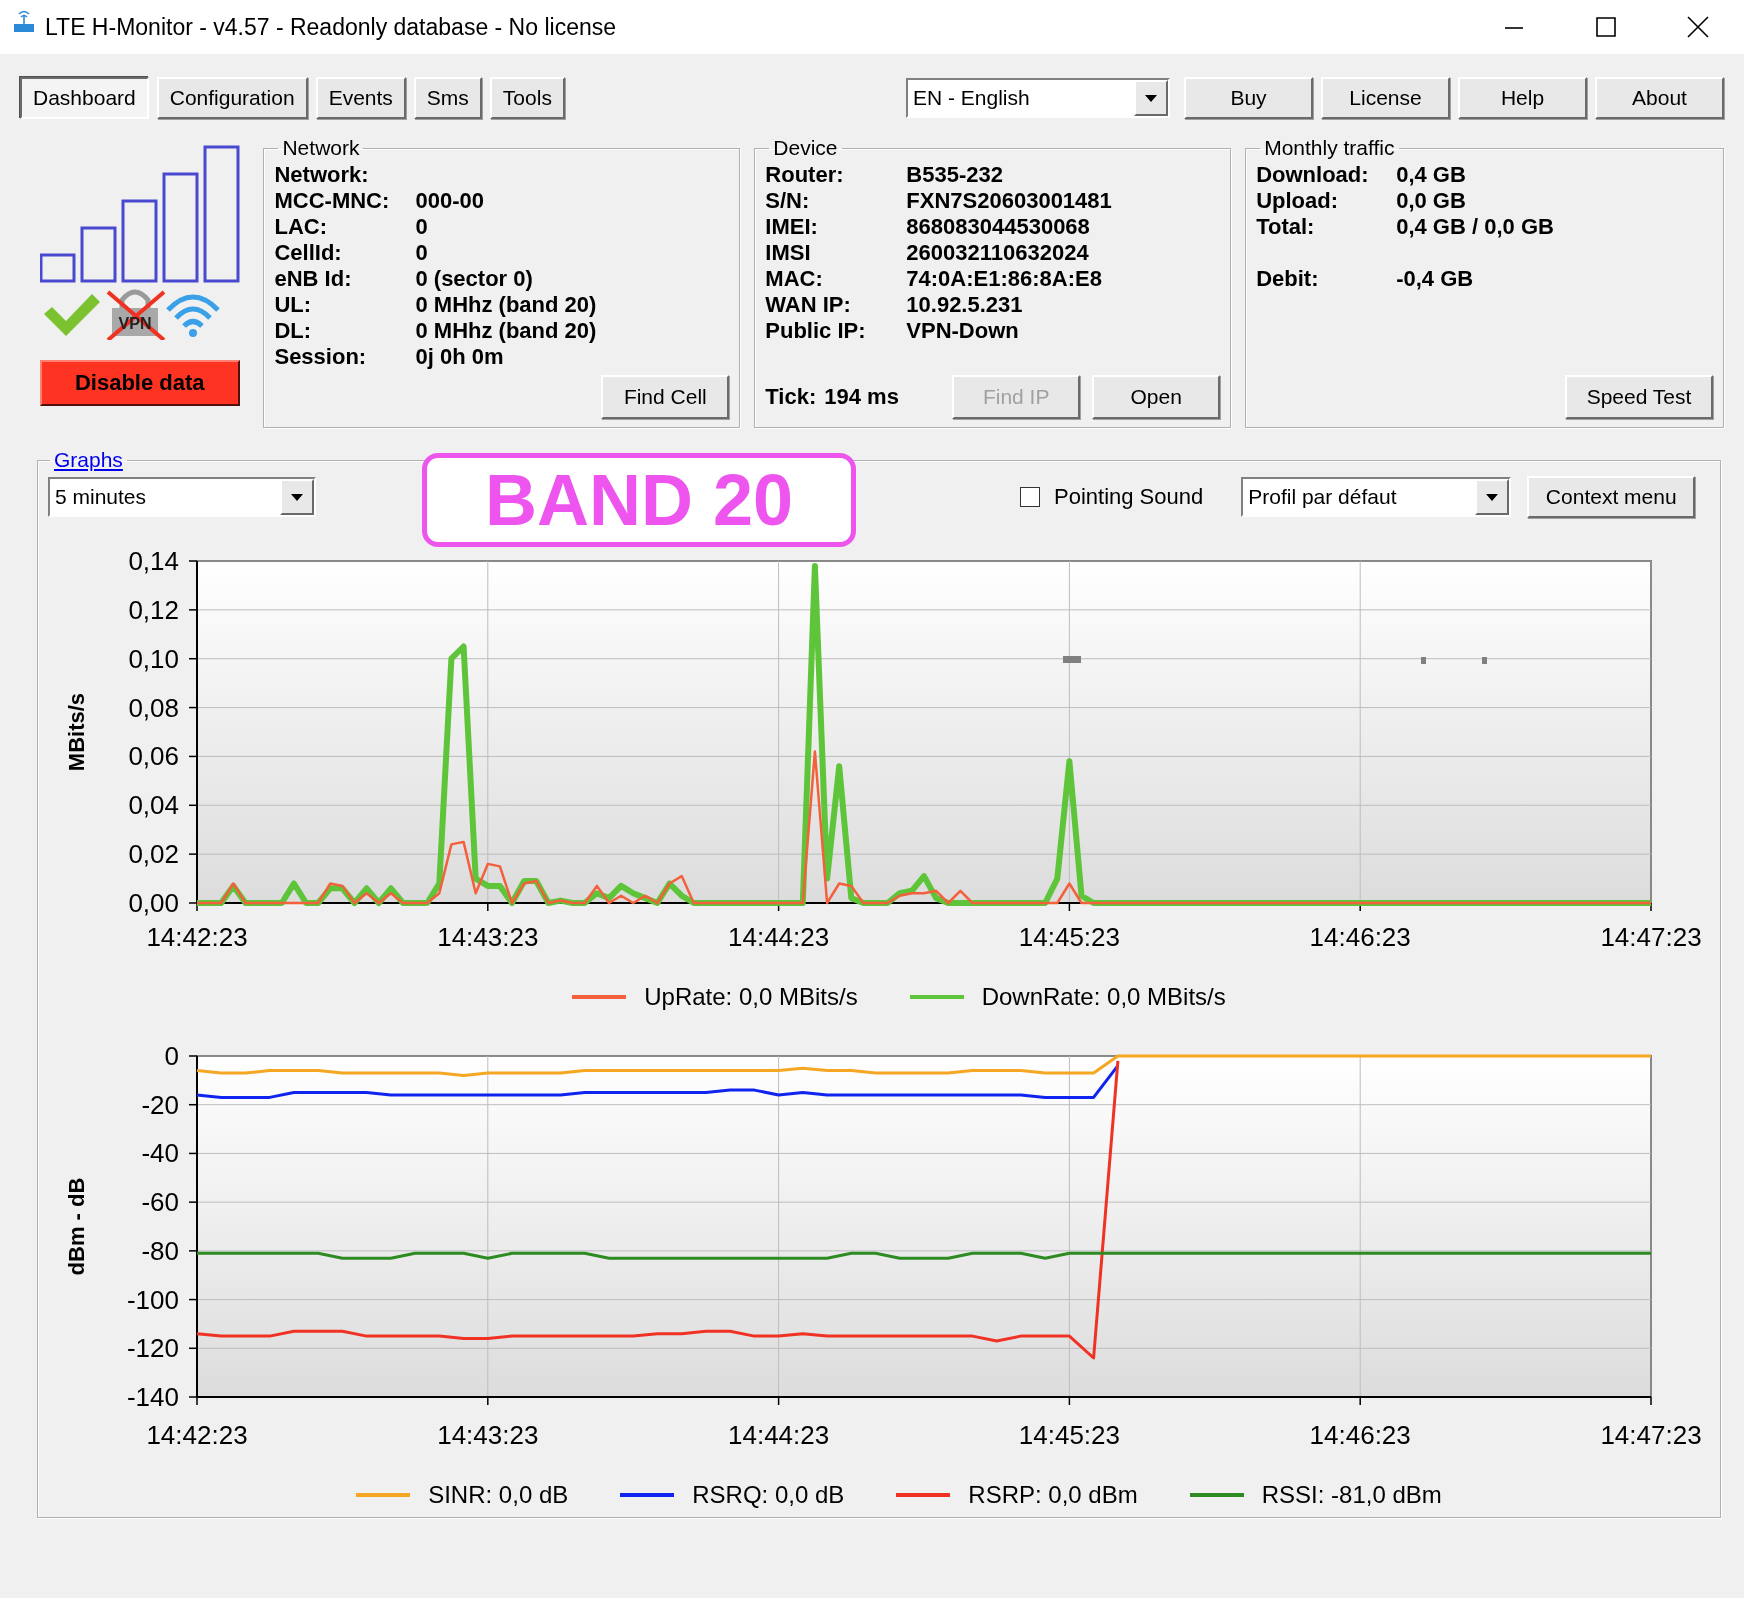  Describe the element at coordinates (1522, 98) in the screenshot. I see `toolbar-button: Help` at that location.